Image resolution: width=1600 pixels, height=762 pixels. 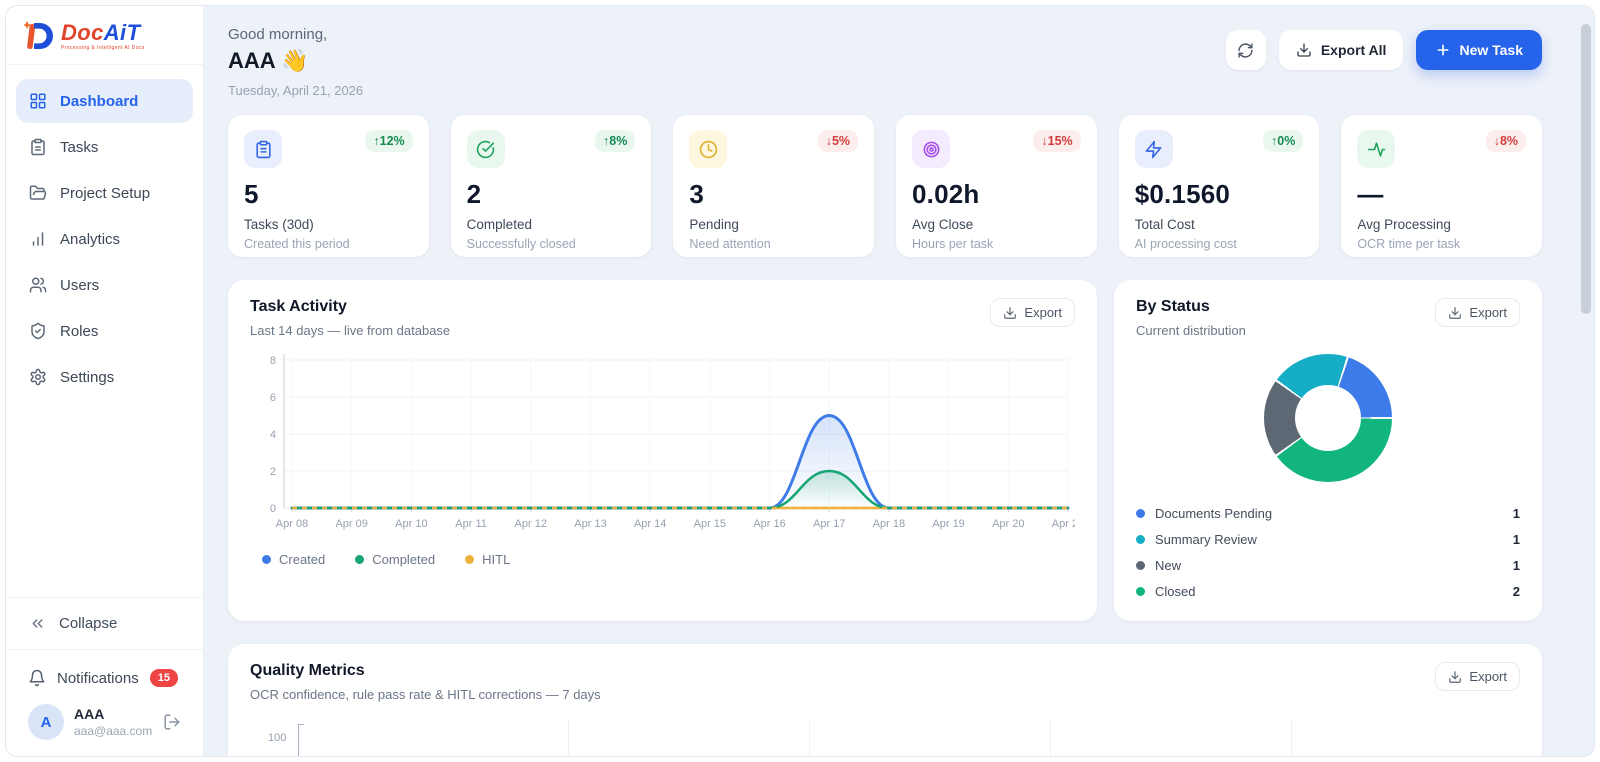 I want to click on refresh-button, so click(x=1245, y=50).